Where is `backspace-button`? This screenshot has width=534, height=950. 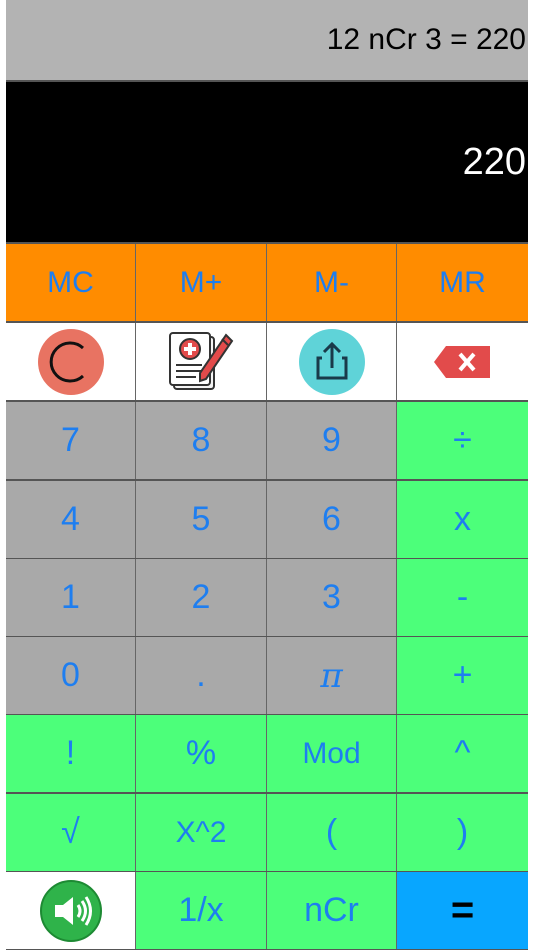 backspace-button is located at coordinates (462, 361).